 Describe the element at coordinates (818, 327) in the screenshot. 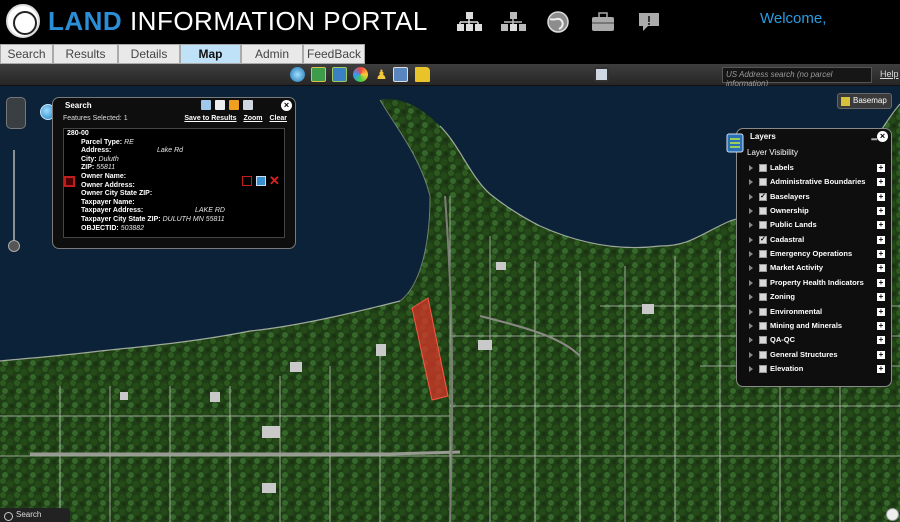

I see `layer-item: Mining and Minerals +` at that location.